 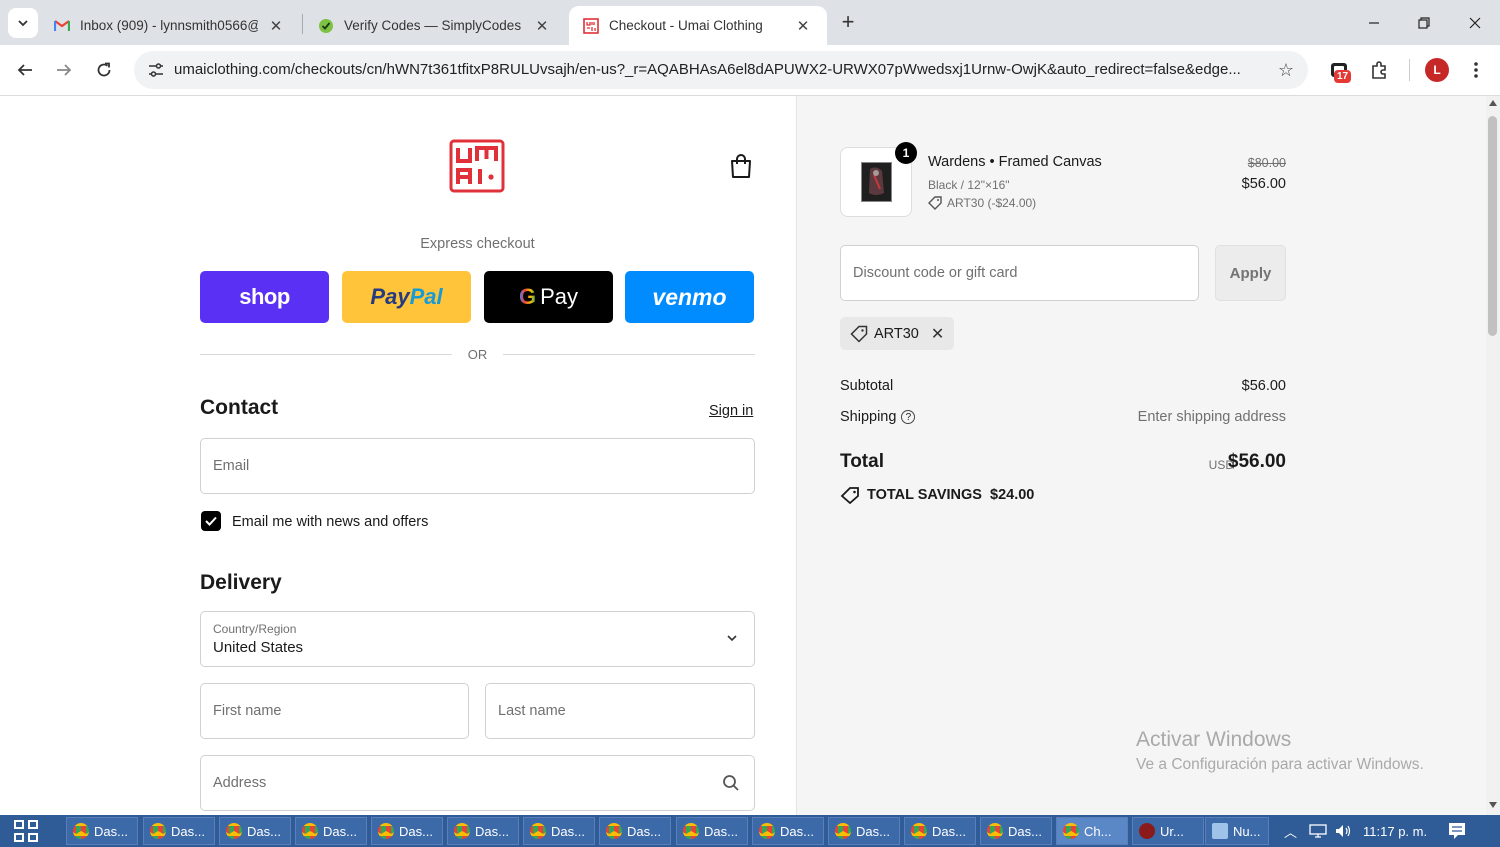 I want to click on last-name-placeholder: Last name, so click(x=532, y=711).